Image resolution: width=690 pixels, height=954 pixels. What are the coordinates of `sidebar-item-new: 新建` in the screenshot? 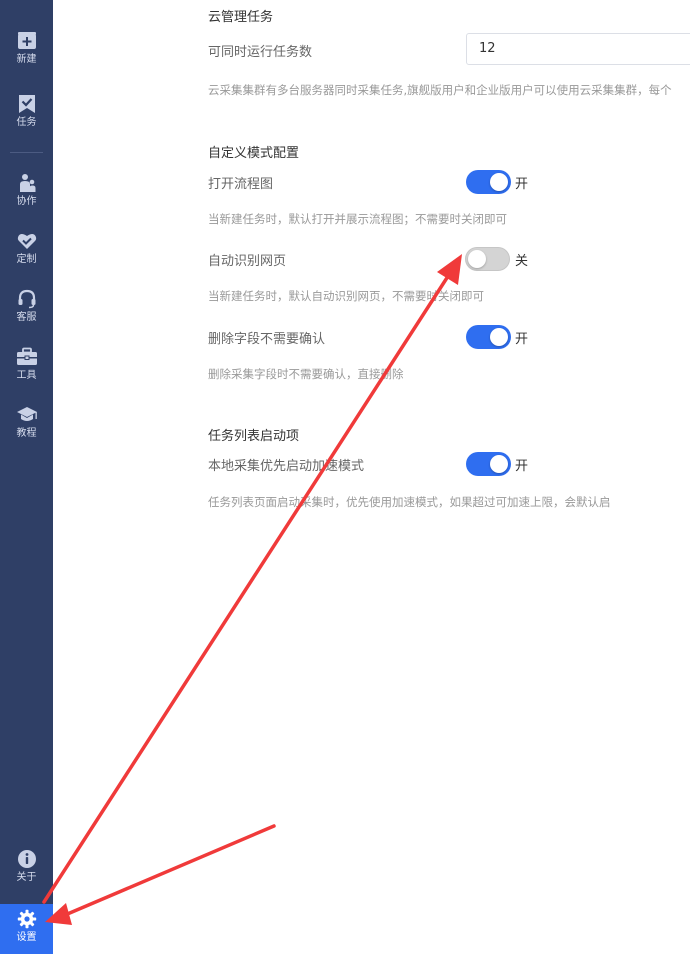 It's located at (26, 56).